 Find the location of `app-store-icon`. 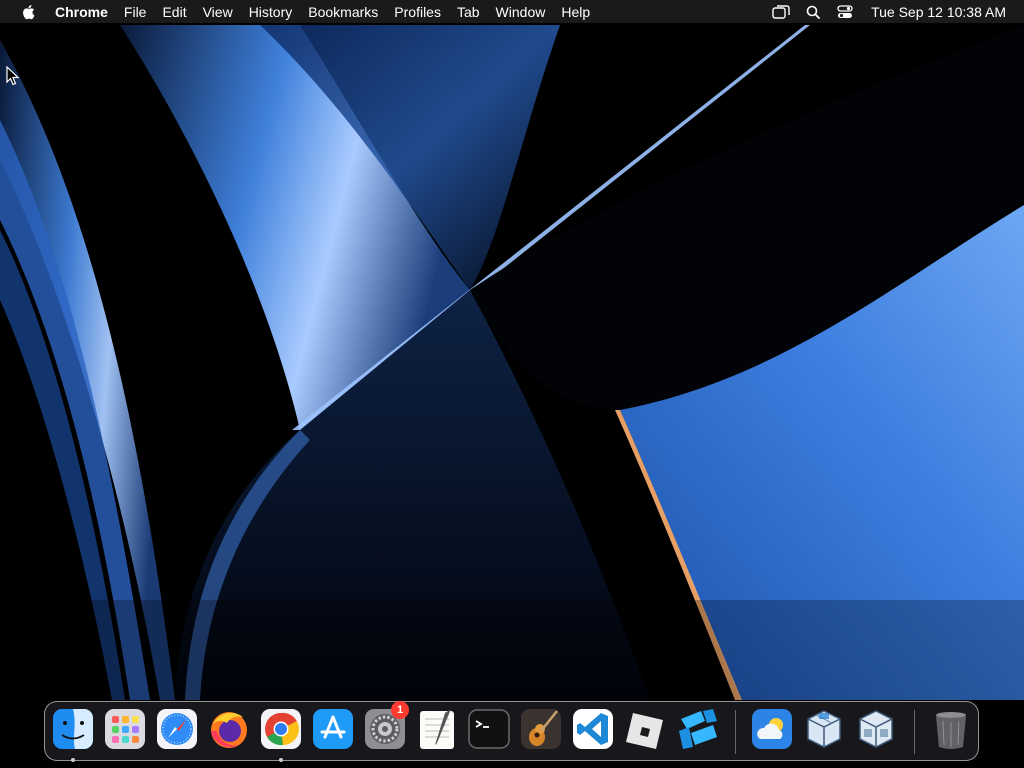

app-store-icon is located at coordinates (333, 729).